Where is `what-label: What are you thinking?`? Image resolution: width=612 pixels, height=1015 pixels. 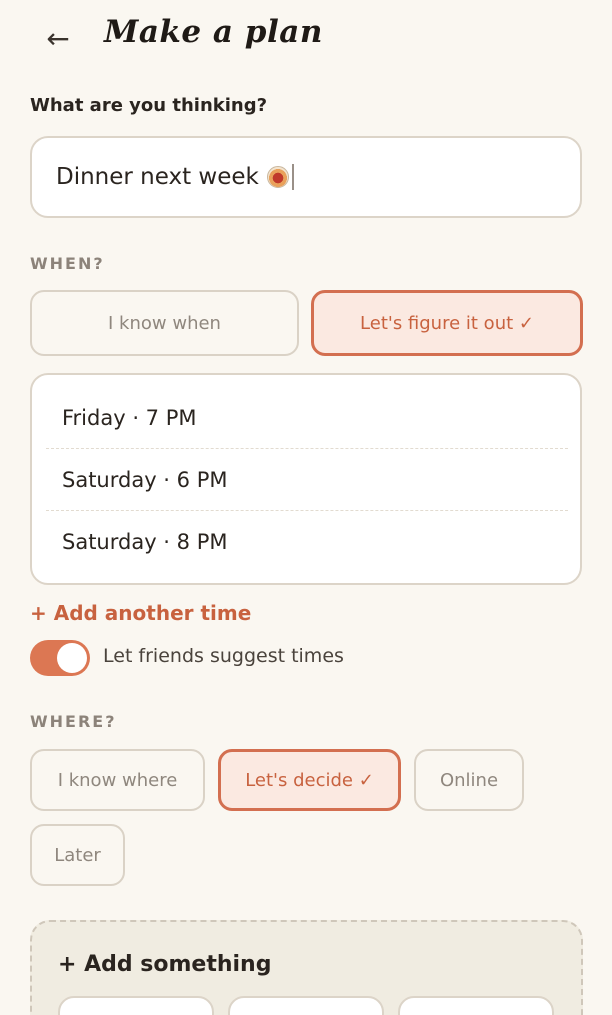
what-label: What are you thinking? is located at coordinates (149, 105).